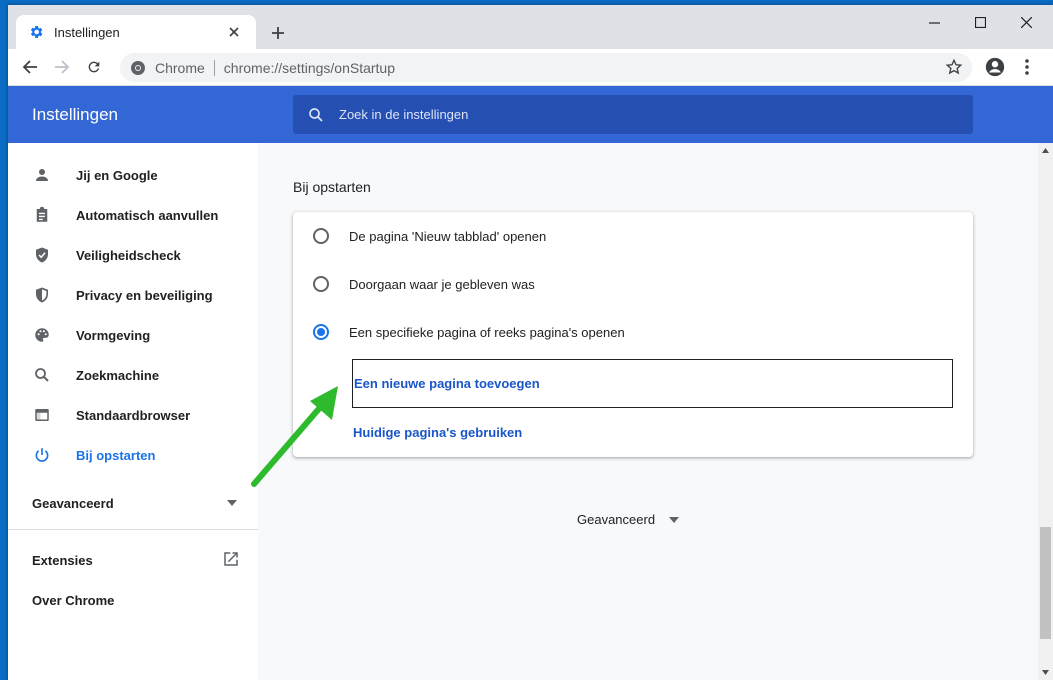 The image size is (1053, 680). What do you see at coordinates (42, 335) in the screenshot?
I see `palette-icon` at bounding box center [42, 335].